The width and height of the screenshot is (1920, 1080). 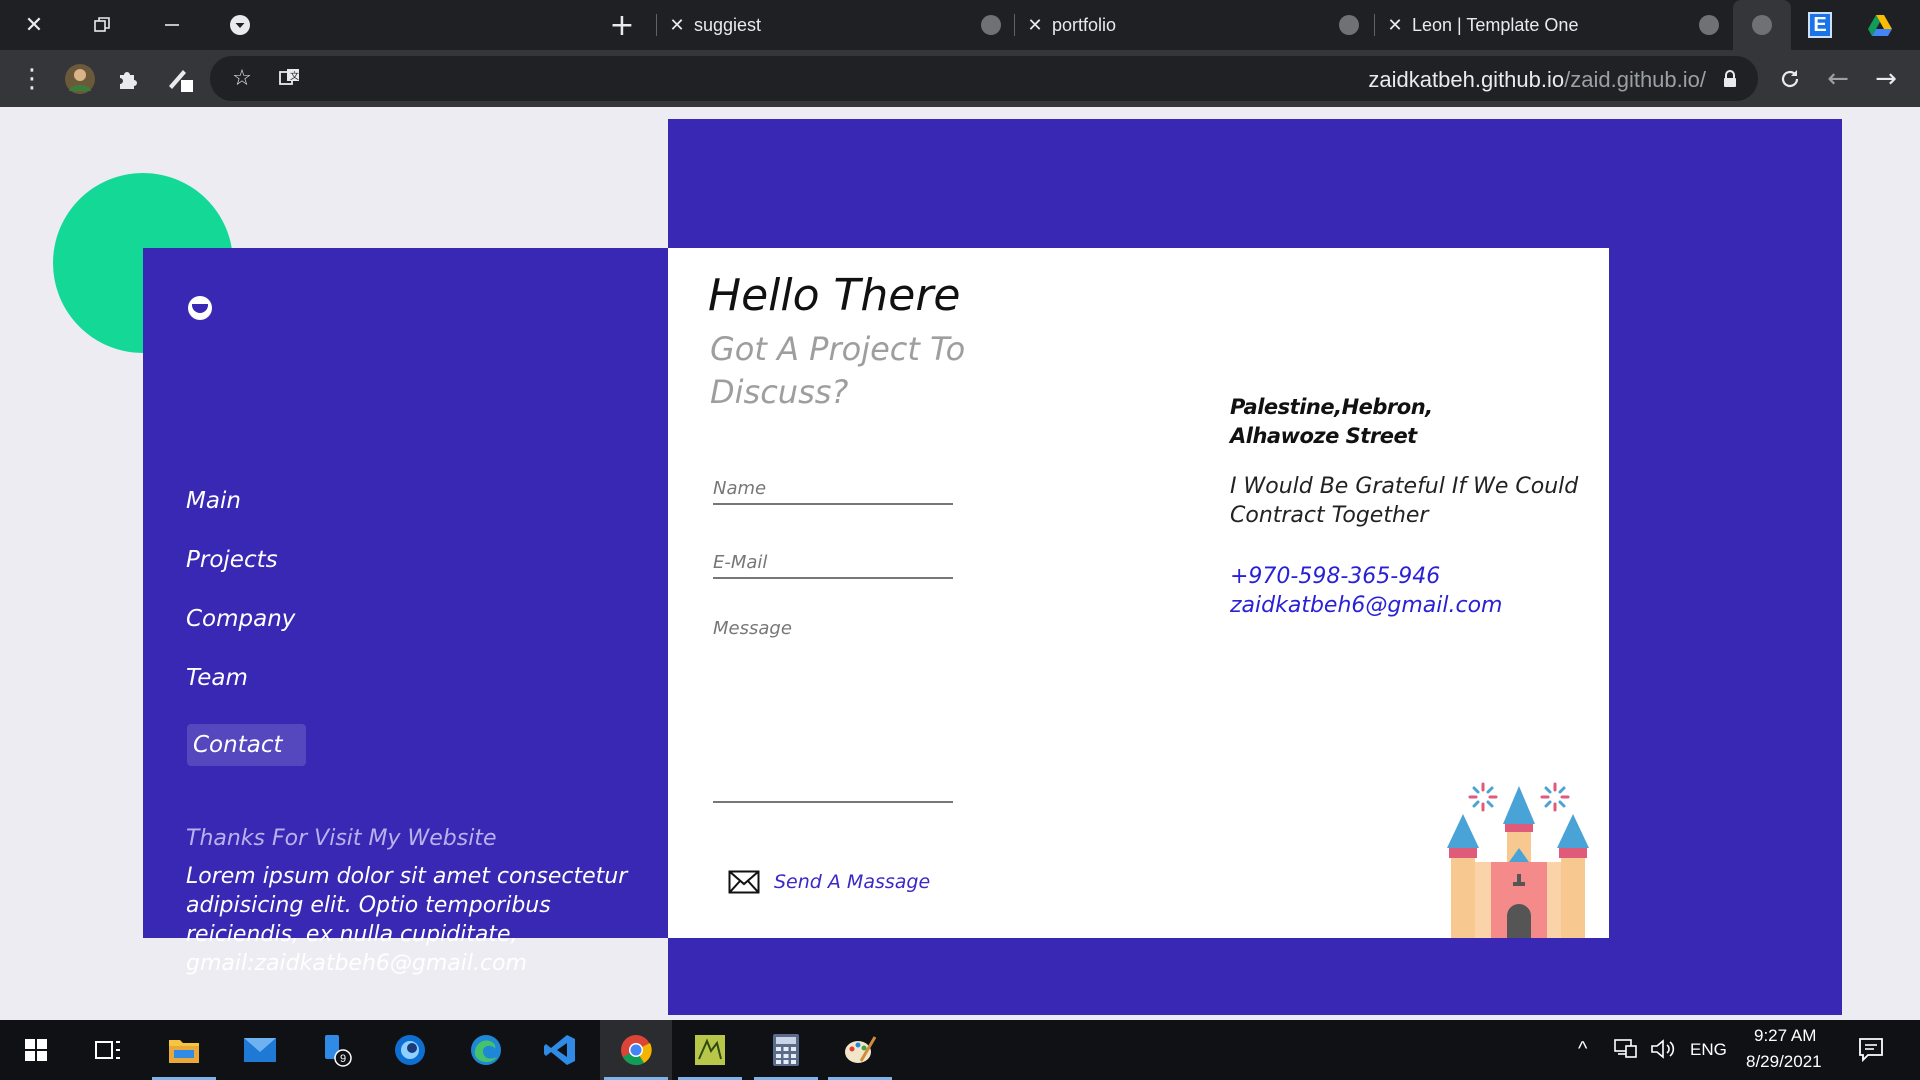 I want to click on forward-icon: →, so click(x=1886, y=78).